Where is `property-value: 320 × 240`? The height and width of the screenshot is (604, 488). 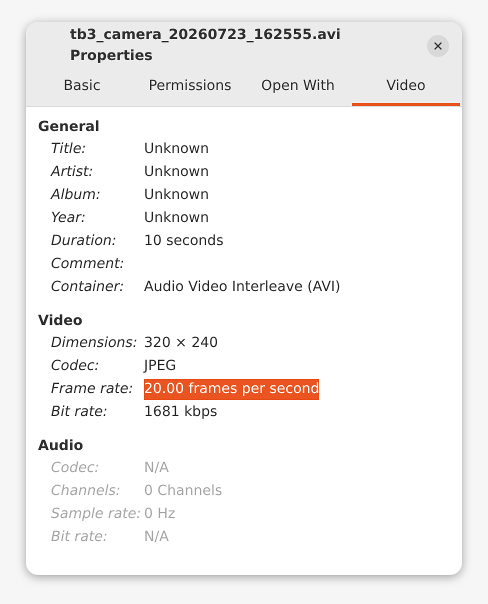 property-value: 320 × 240 is located at coordinates (181, 343).